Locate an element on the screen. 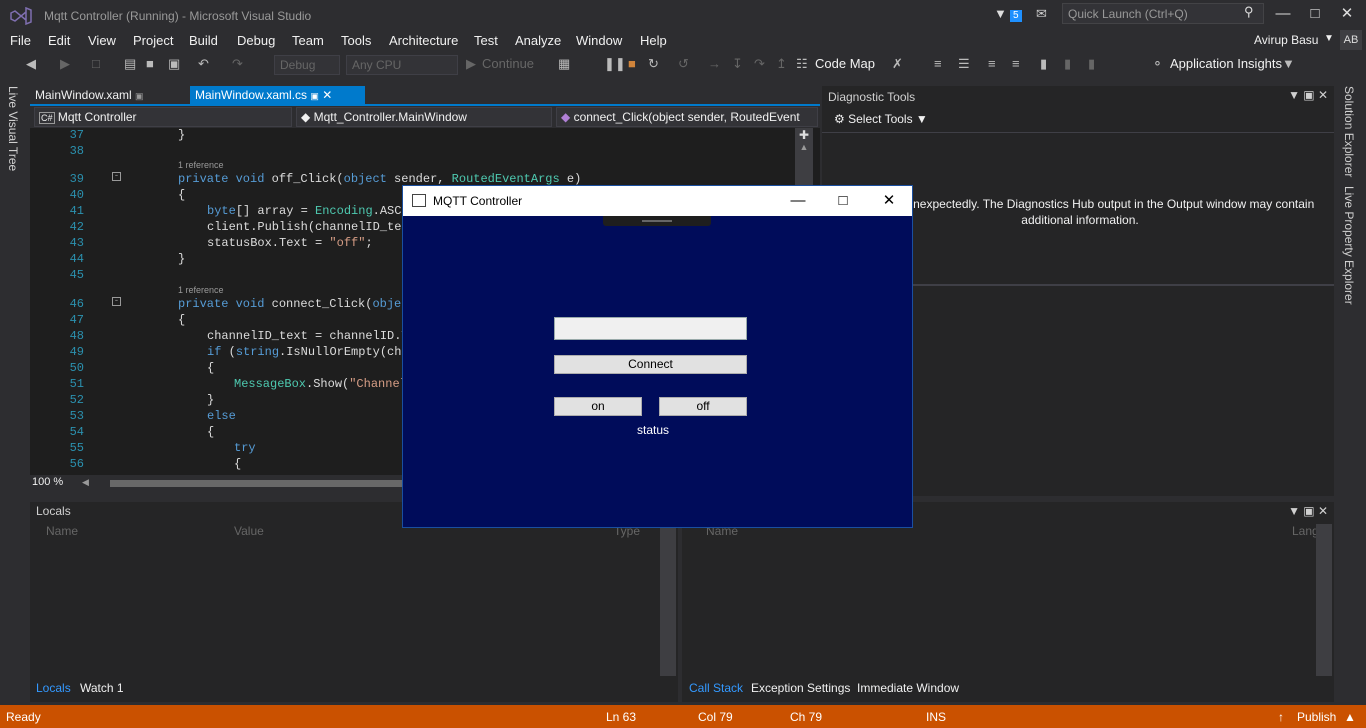 Image resolution: width=1366 pixels, height=728 pixels. undo-icon: ↶ is located at coordinates (203, 64).